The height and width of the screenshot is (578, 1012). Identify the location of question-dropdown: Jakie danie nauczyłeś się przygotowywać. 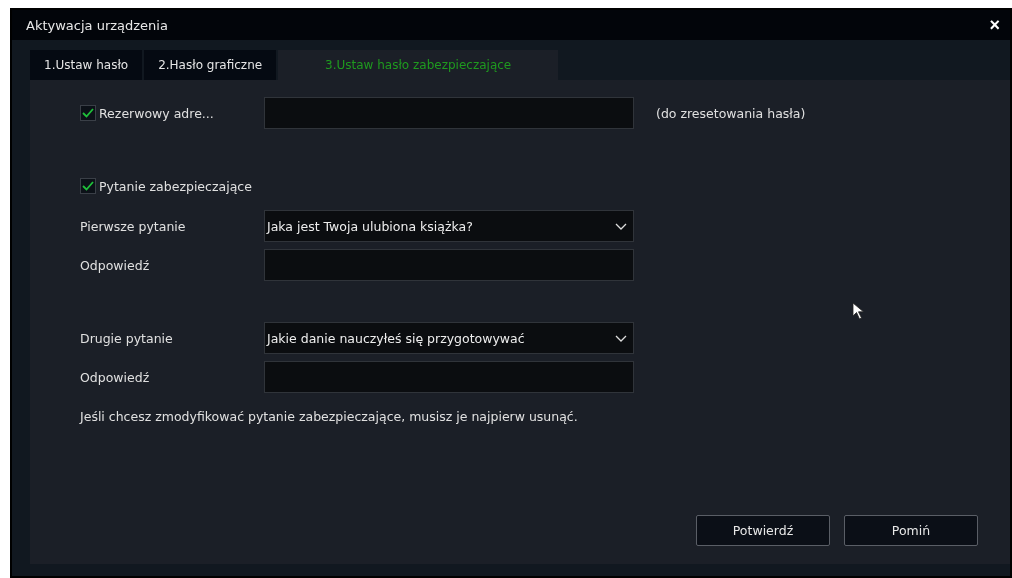
(449, 338).